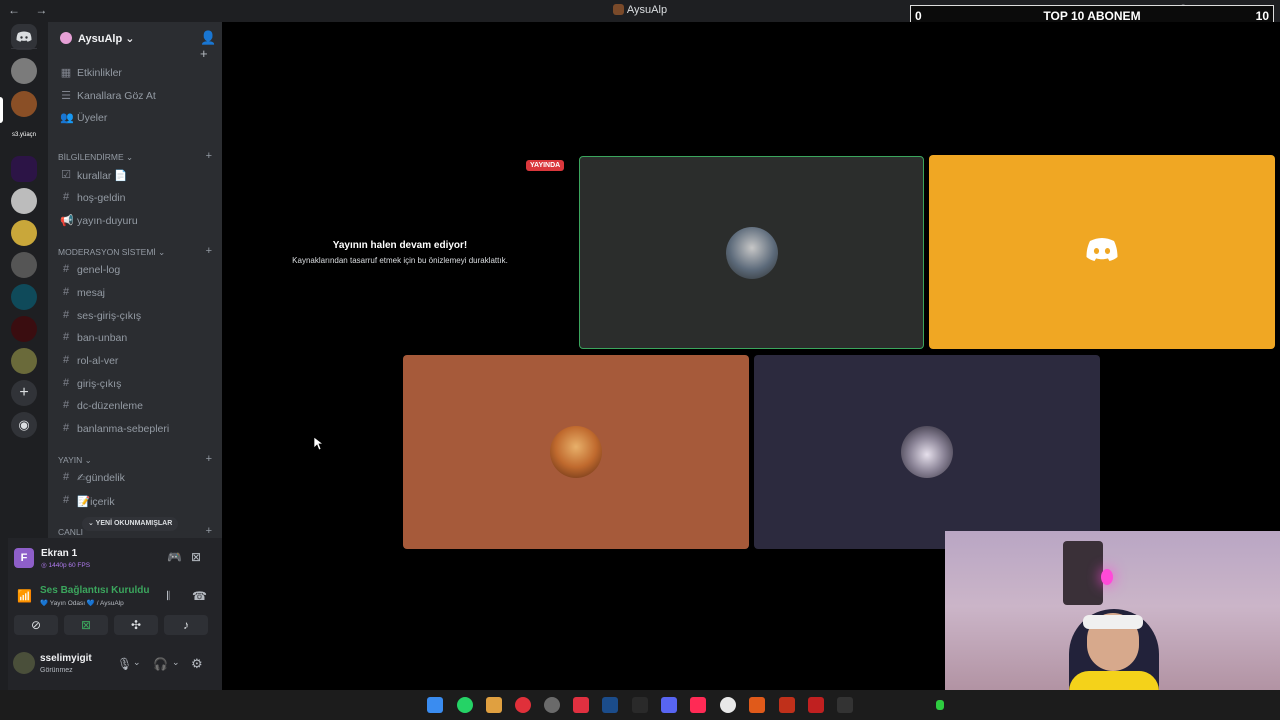 This screenshot has width=1280, height=720. What do you see at coordinates (186, 625) in the screenshot?
I see `soundboard-button: ♪` at bounding box center [186, 625].